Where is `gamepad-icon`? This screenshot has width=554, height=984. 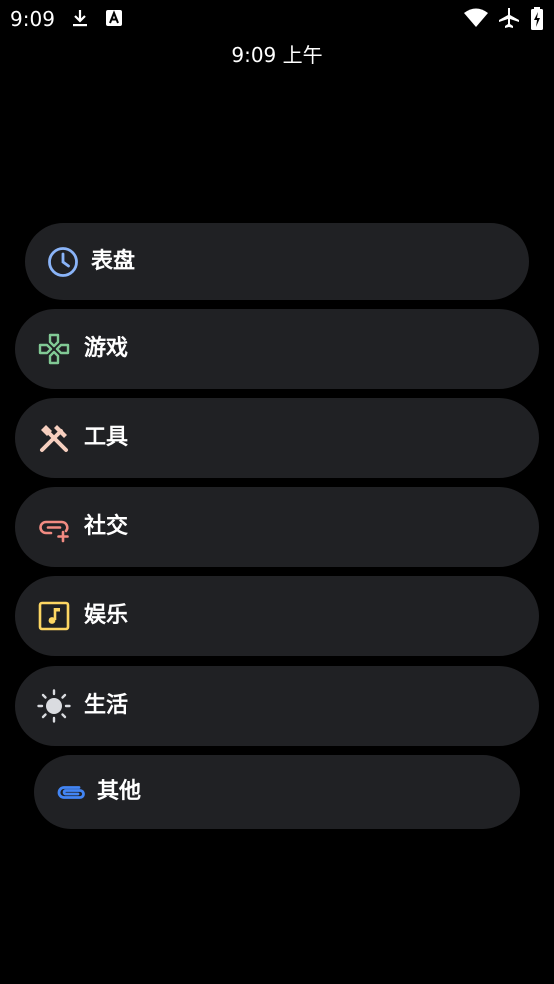
gamepad-icon is located at coordinates (54, 349).